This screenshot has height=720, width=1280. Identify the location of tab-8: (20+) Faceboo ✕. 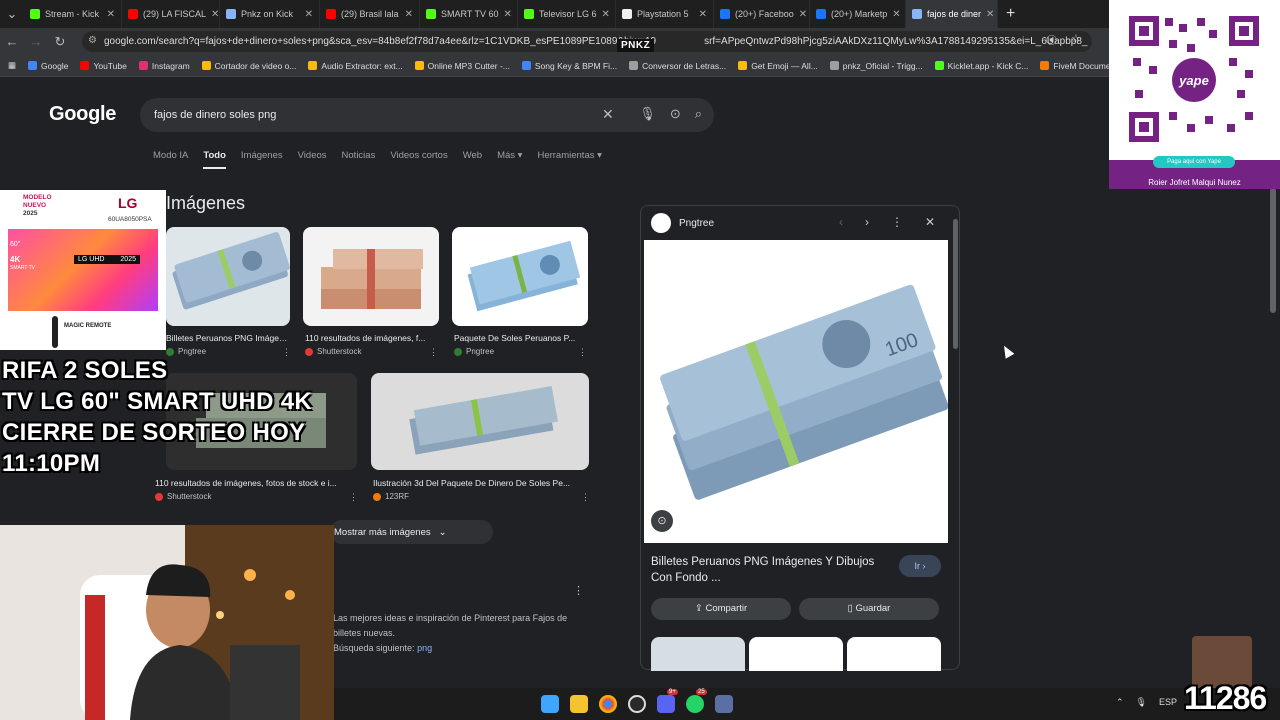
(762, 14).